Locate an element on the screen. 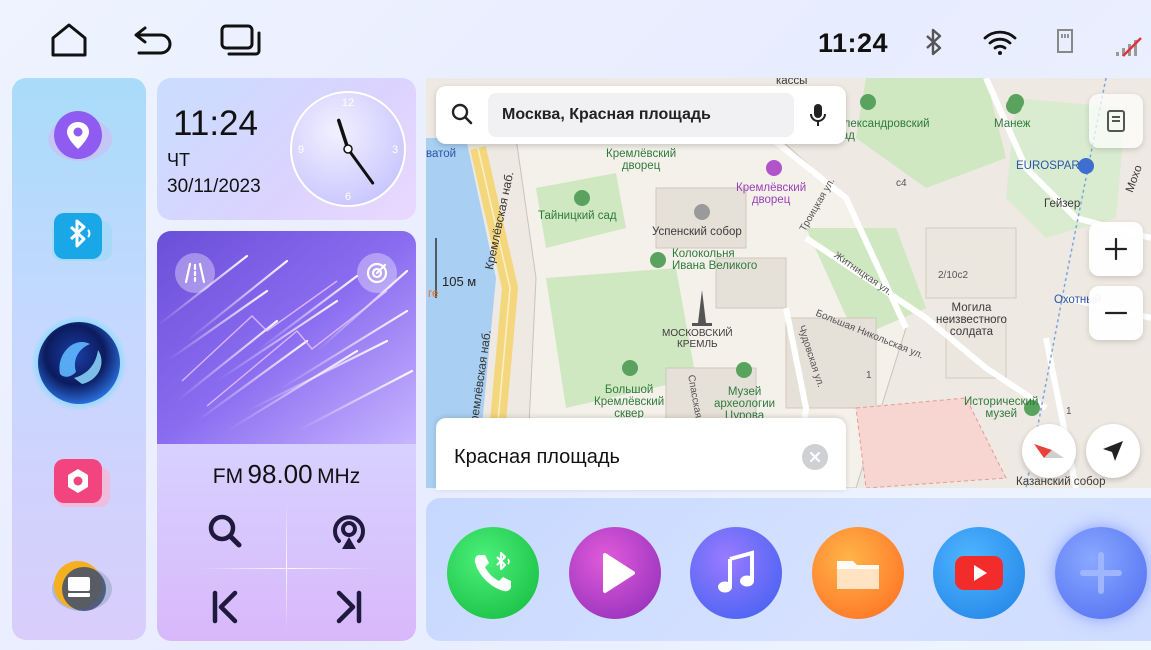 The width and height of the screenshot is (1151, 650). dial-9: 9 is located at coordinates (301, 150).